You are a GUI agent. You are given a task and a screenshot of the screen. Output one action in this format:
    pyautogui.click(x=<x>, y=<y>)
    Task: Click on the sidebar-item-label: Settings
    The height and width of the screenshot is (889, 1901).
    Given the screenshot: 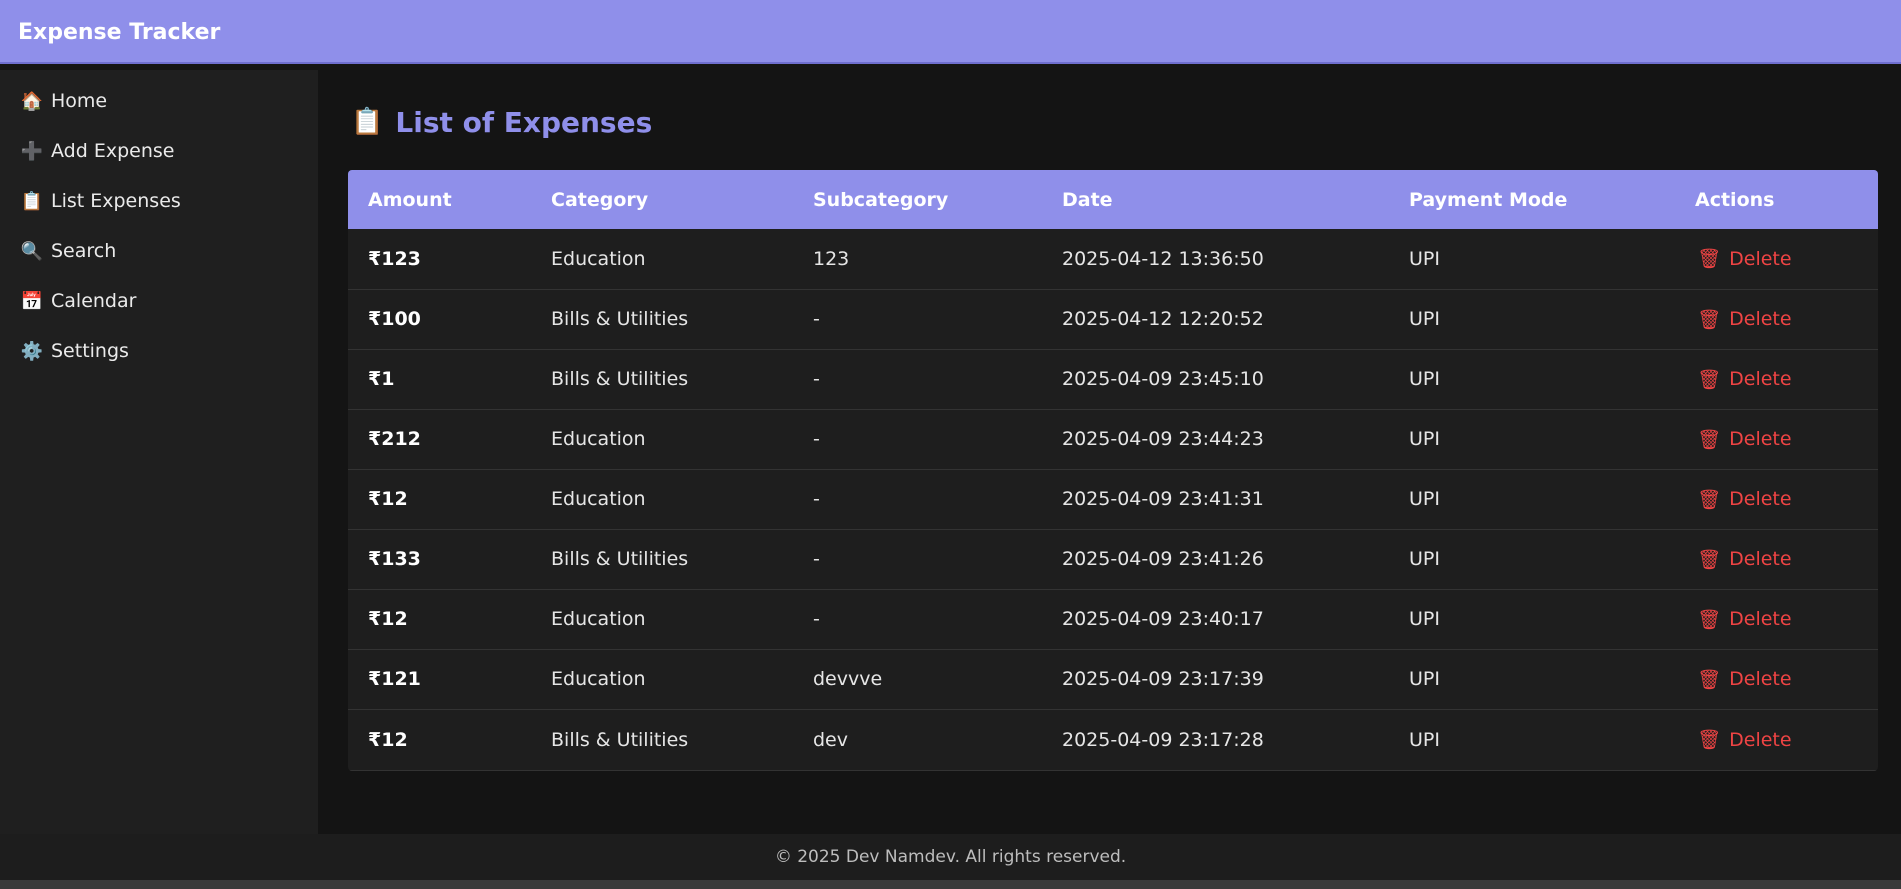 What is the action you would take?
    pyautogui.click(x=90, y=351)
    